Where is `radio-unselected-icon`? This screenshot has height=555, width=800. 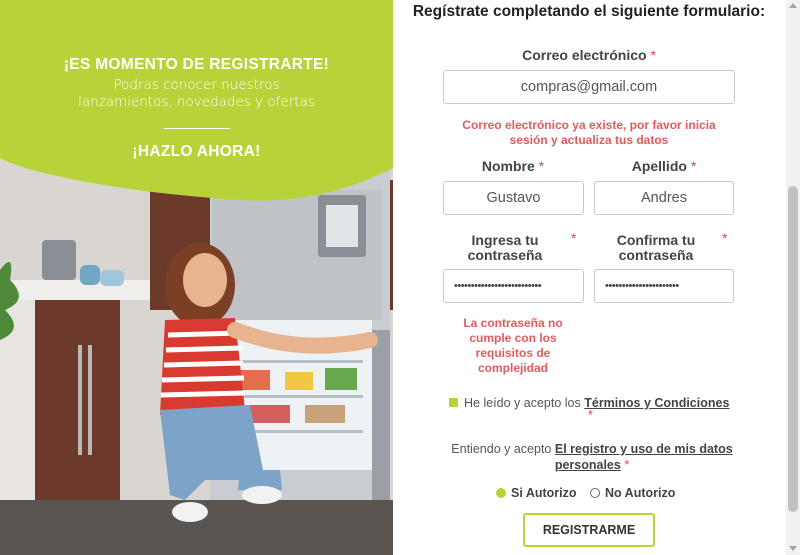
radio-unselected-icon is located at coordinates (595, 492).